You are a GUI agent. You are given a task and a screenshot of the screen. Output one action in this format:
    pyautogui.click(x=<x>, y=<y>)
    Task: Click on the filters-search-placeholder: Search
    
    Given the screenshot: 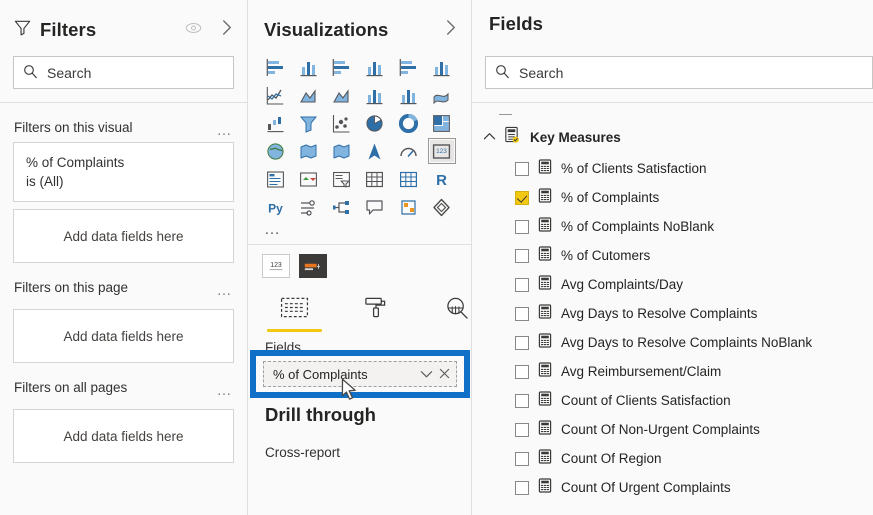 What is the action you would take?
    pyautogui.click(x=69, y=72)
    